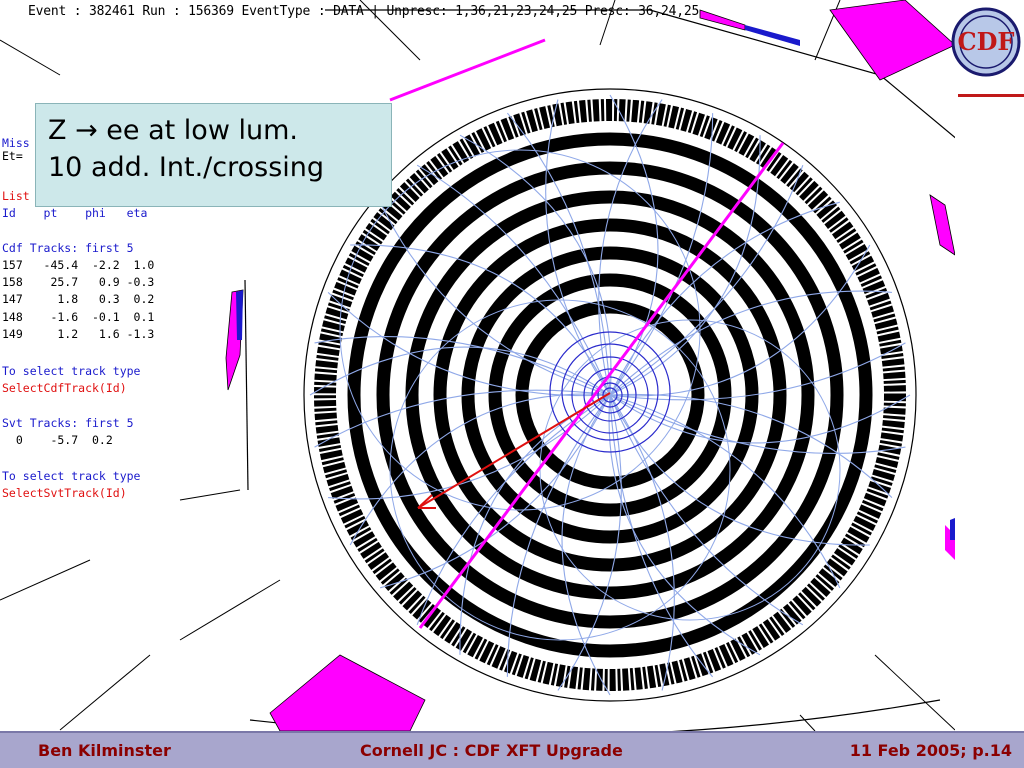 This screenshot has height=768, width=1024. Describe the element at coordinates (57, 440) in the screenshot. I see `svt-track-row: 0 -5.7 0.2` at that location.